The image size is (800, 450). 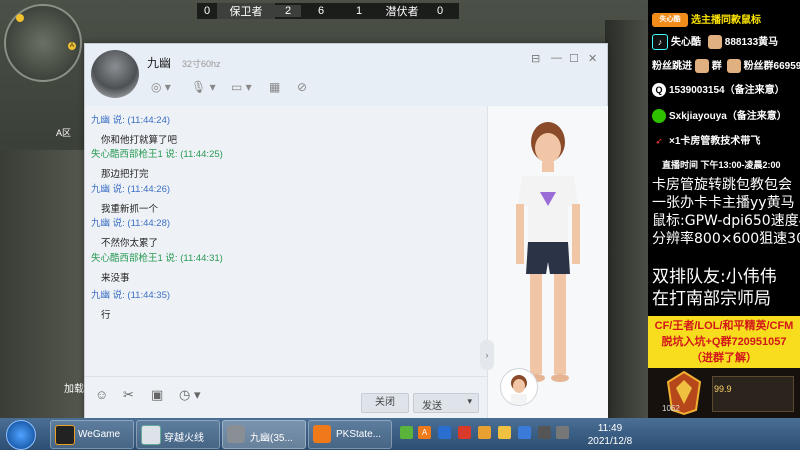 I want to click on history-icon: ◷ ▾, so click(x=189, y=395).